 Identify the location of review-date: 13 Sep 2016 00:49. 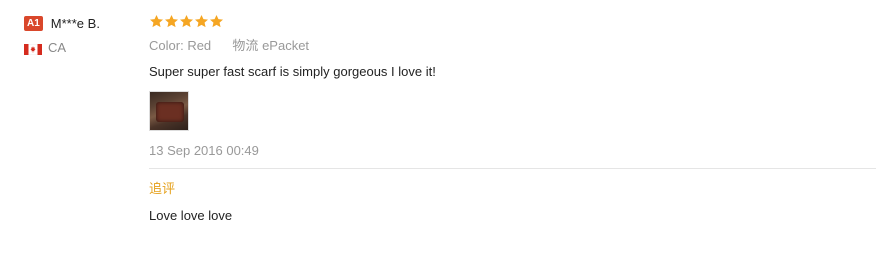
(204, 150).